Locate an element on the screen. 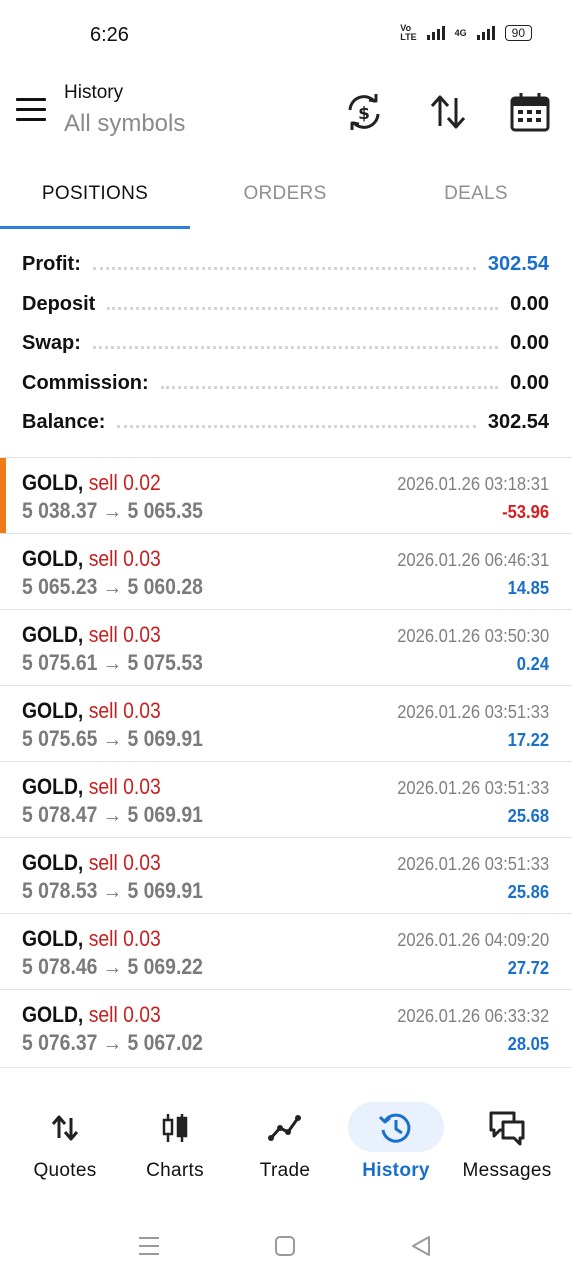  trade-prices: 5 038.37 → 5 065.35 is located at coordinates (112, 511).